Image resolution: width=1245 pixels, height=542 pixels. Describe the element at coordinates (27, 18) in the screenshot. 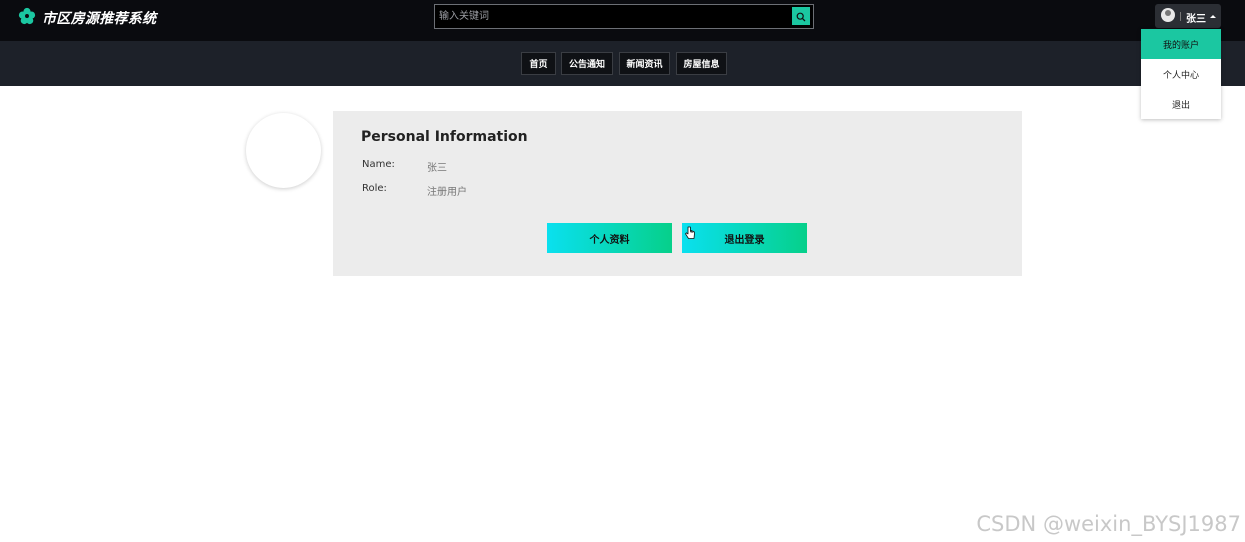

I see `flower-logo-icon` at that location.